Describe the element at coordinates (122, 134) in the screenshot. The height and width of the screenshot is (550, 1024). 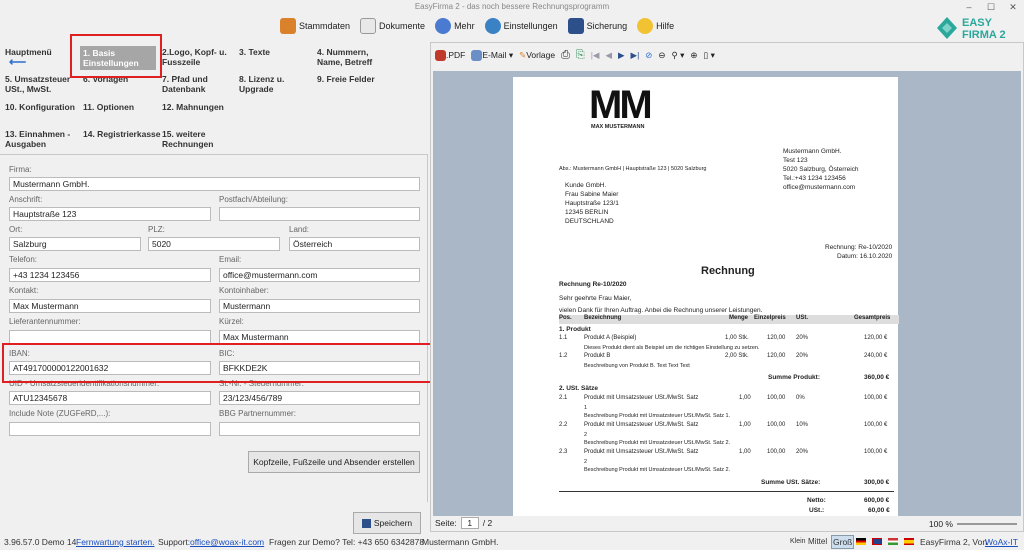
I see `nav-register: 14. Registrierkasse` at that location.